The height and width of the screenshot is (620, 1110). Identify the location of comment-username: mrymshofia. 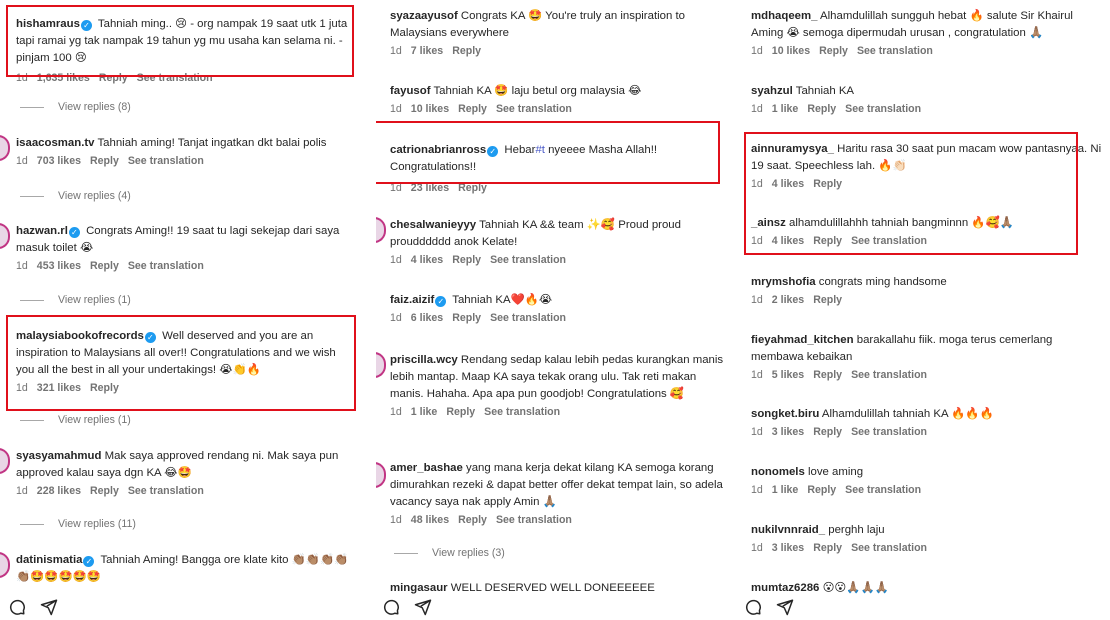
(783, 282).